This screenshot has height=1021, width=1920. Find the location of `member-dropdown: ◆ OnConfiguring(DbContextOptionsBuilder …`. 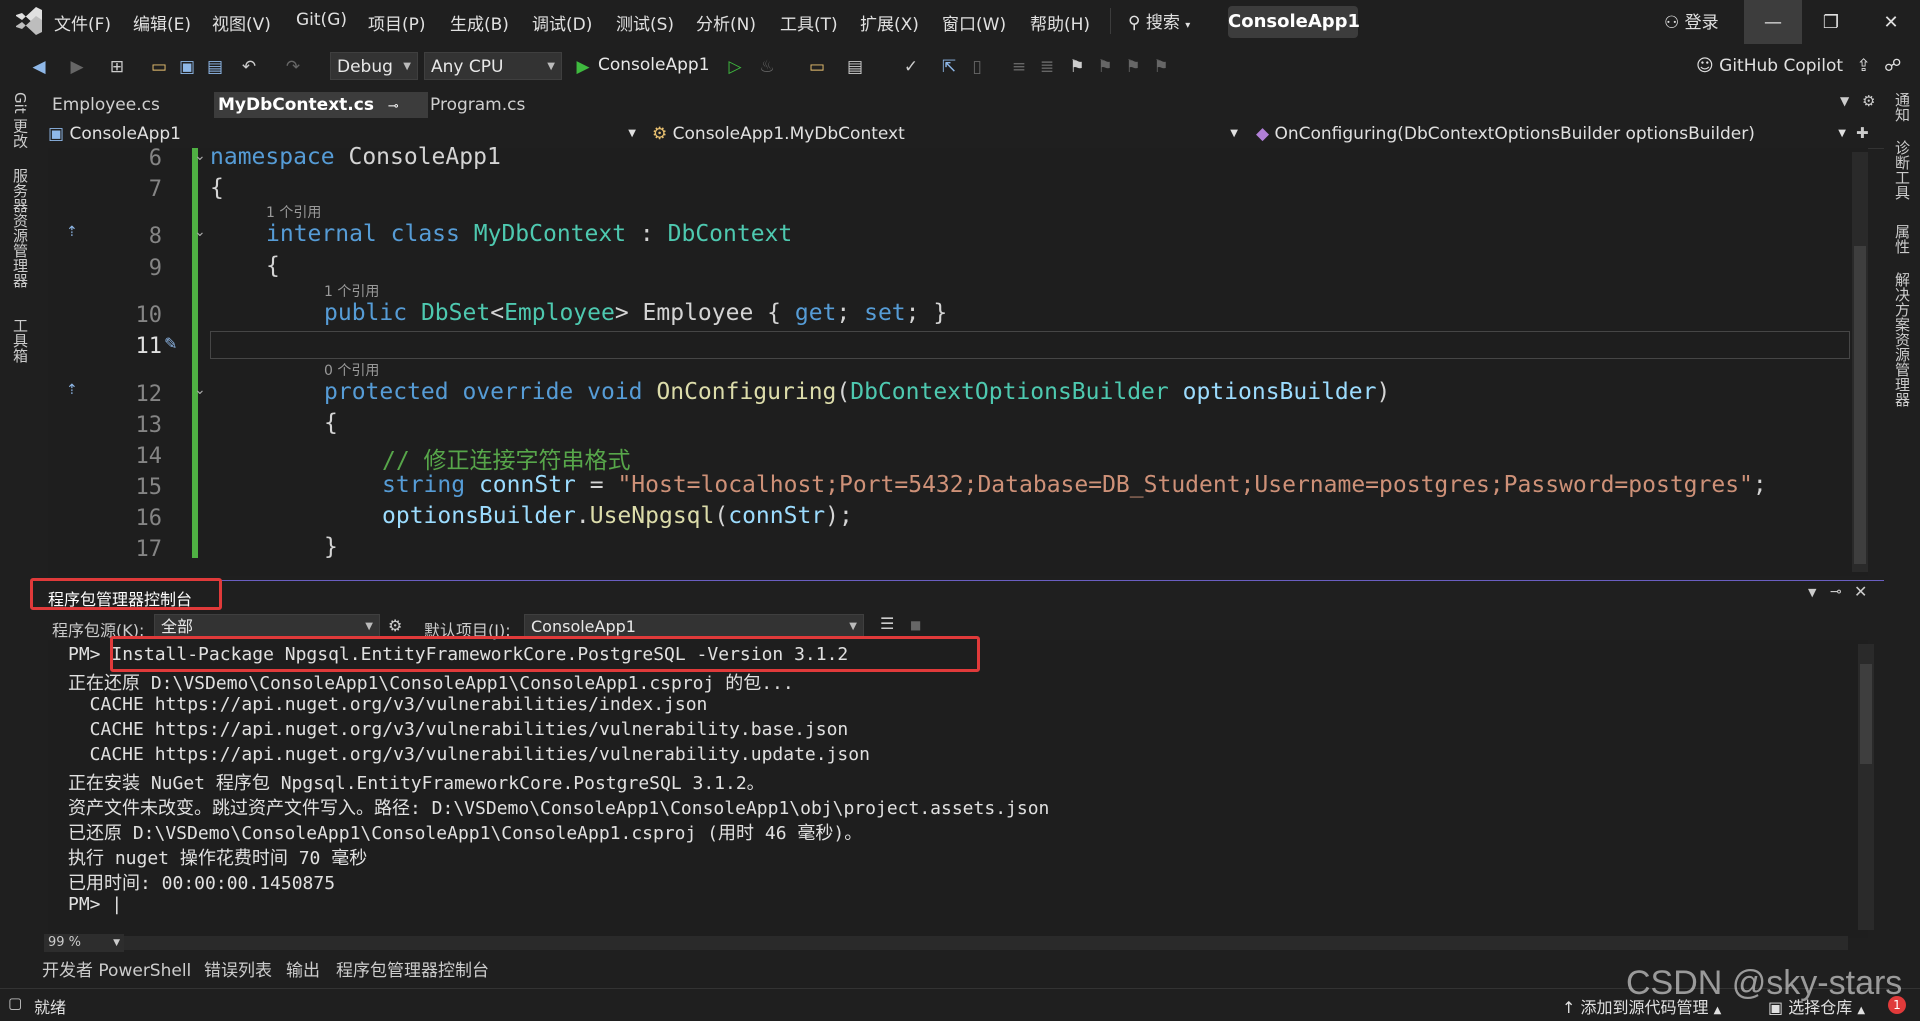

member-dropdown: ◆ OnConfiguring(DbContextOptionsBuilder … is located at coordinates (1553, 134).